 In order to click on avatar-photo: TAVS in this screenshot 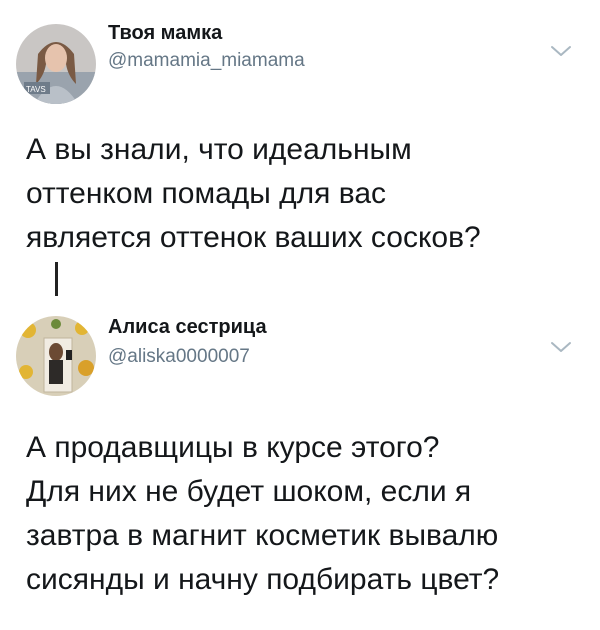, I will do `click(56, 64)`.